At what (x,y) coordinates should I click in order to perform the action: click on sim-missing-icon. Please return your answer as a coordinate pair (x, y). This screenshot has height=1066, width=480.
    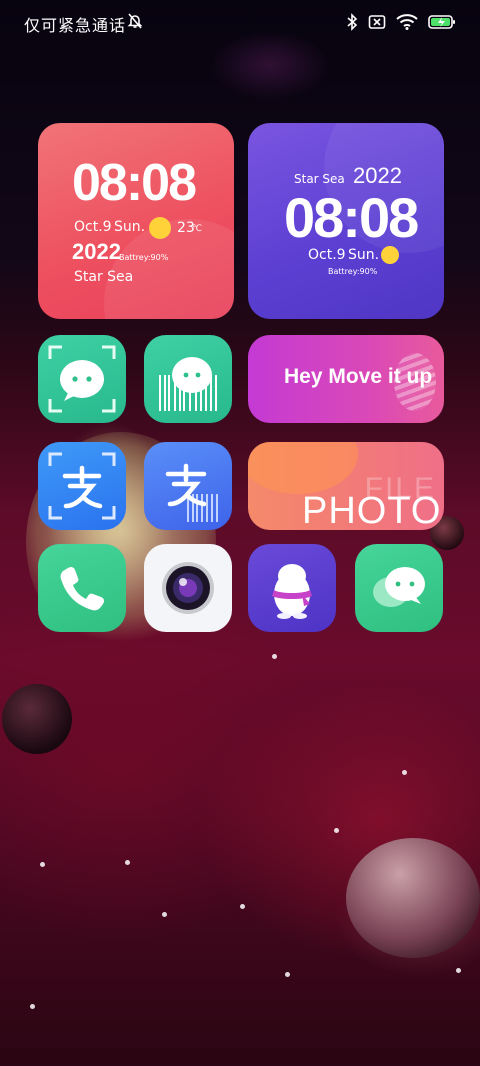
    Looking at the image, I should click on (377, 22).